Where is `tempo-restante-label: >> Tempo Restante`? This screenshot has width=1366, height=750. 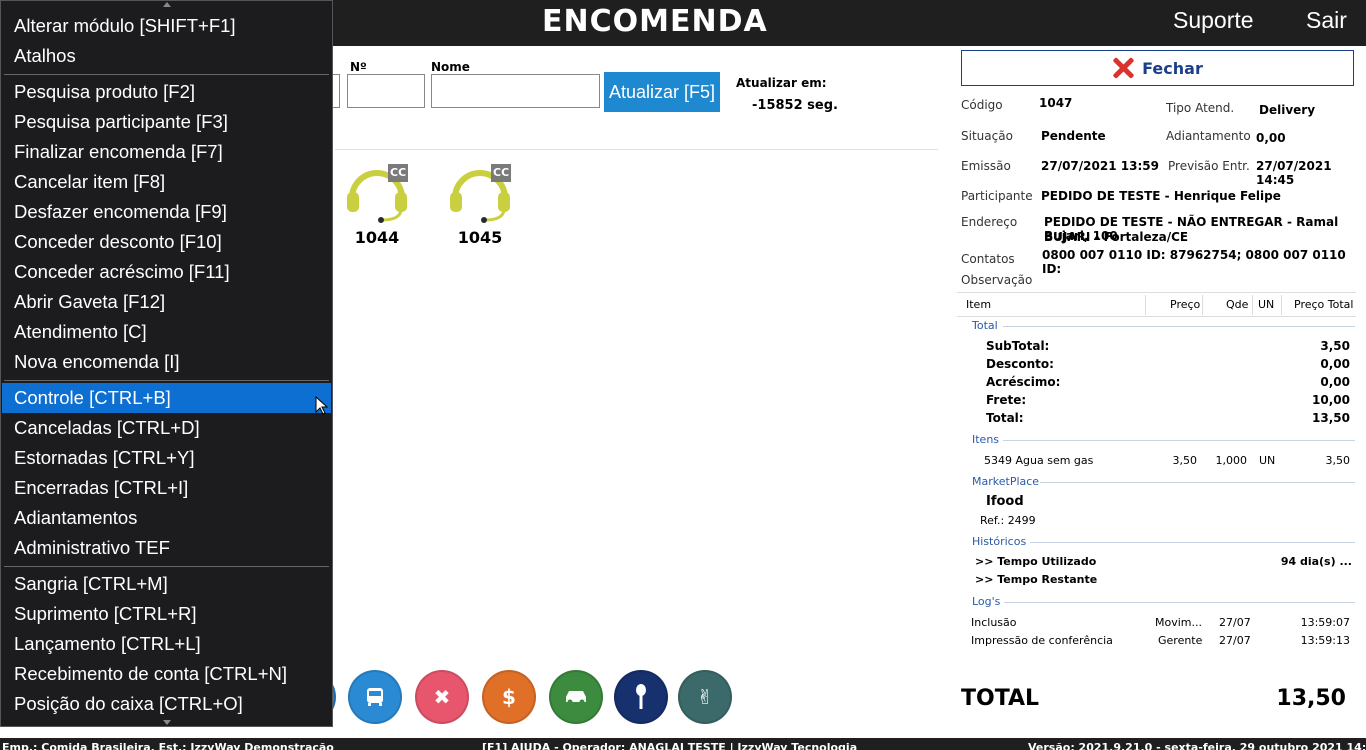
tempo-restante-label: >> Tempo Restante is located at coordinates (1036, 579).